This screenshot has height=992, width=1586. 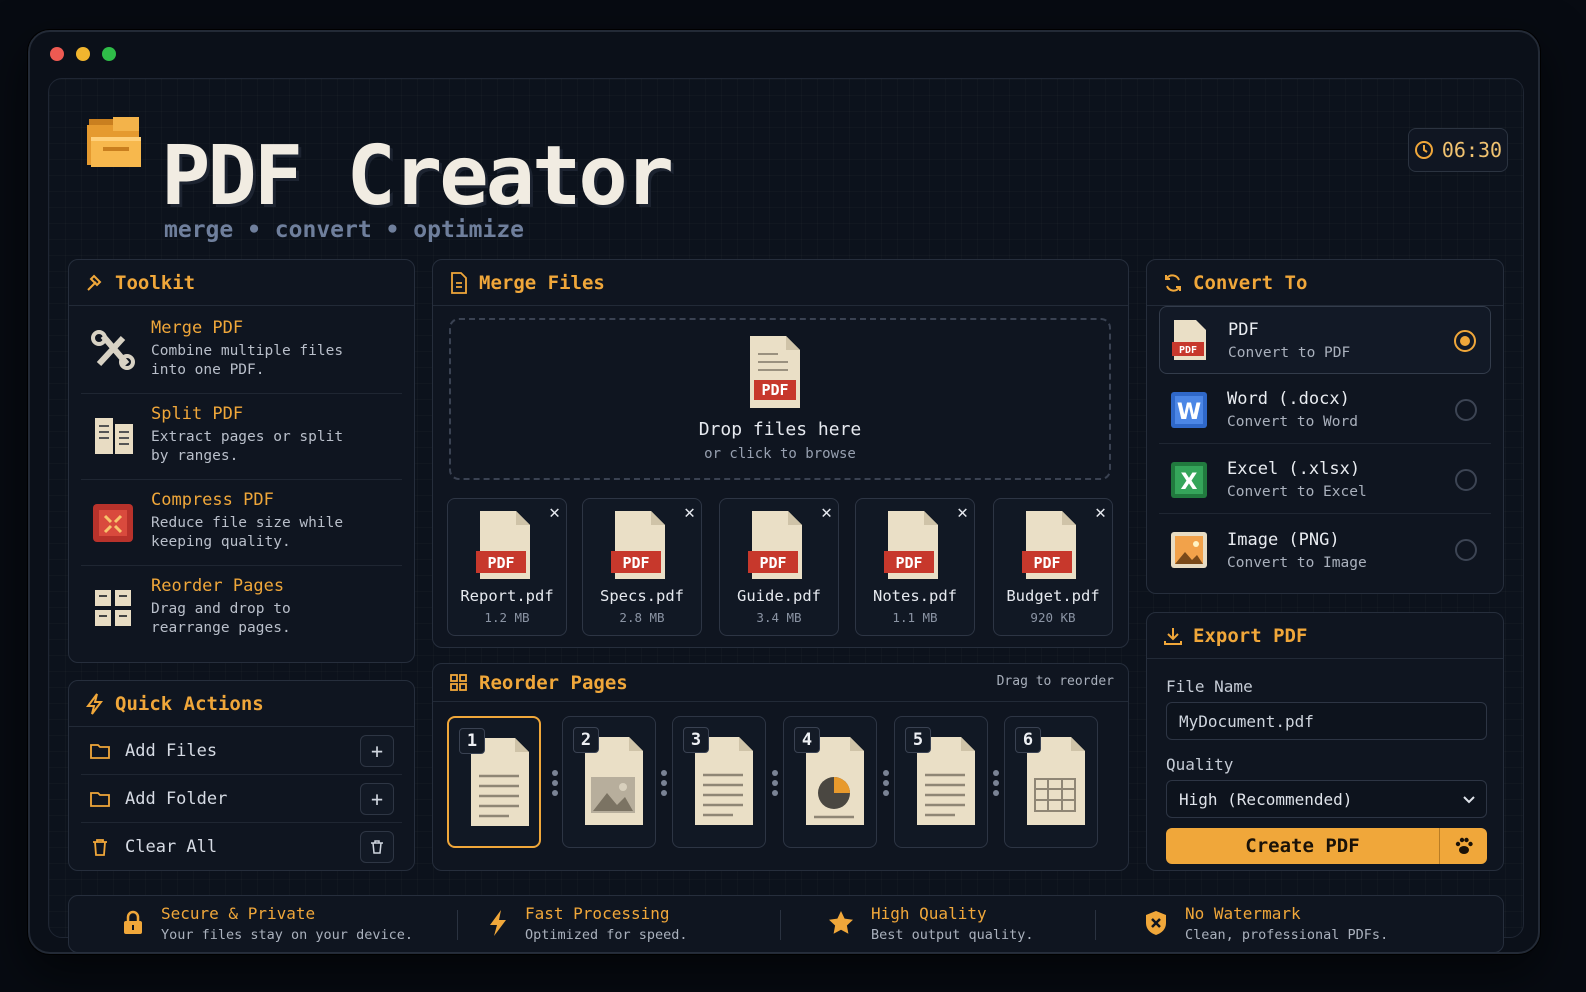 I want to click on page-number: 4, so click(x=807, y=740).